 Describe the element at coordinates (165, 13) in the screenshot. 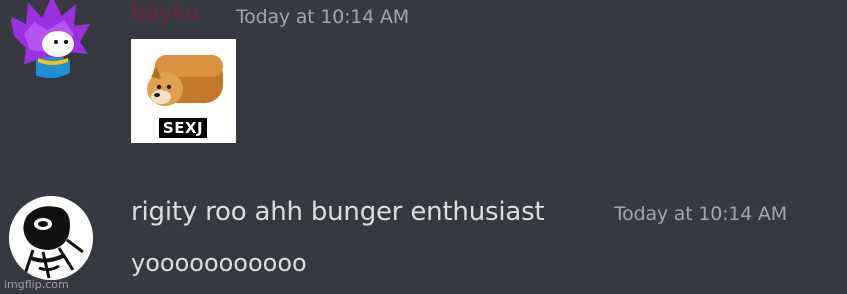

I see `username: bayku` at that location.